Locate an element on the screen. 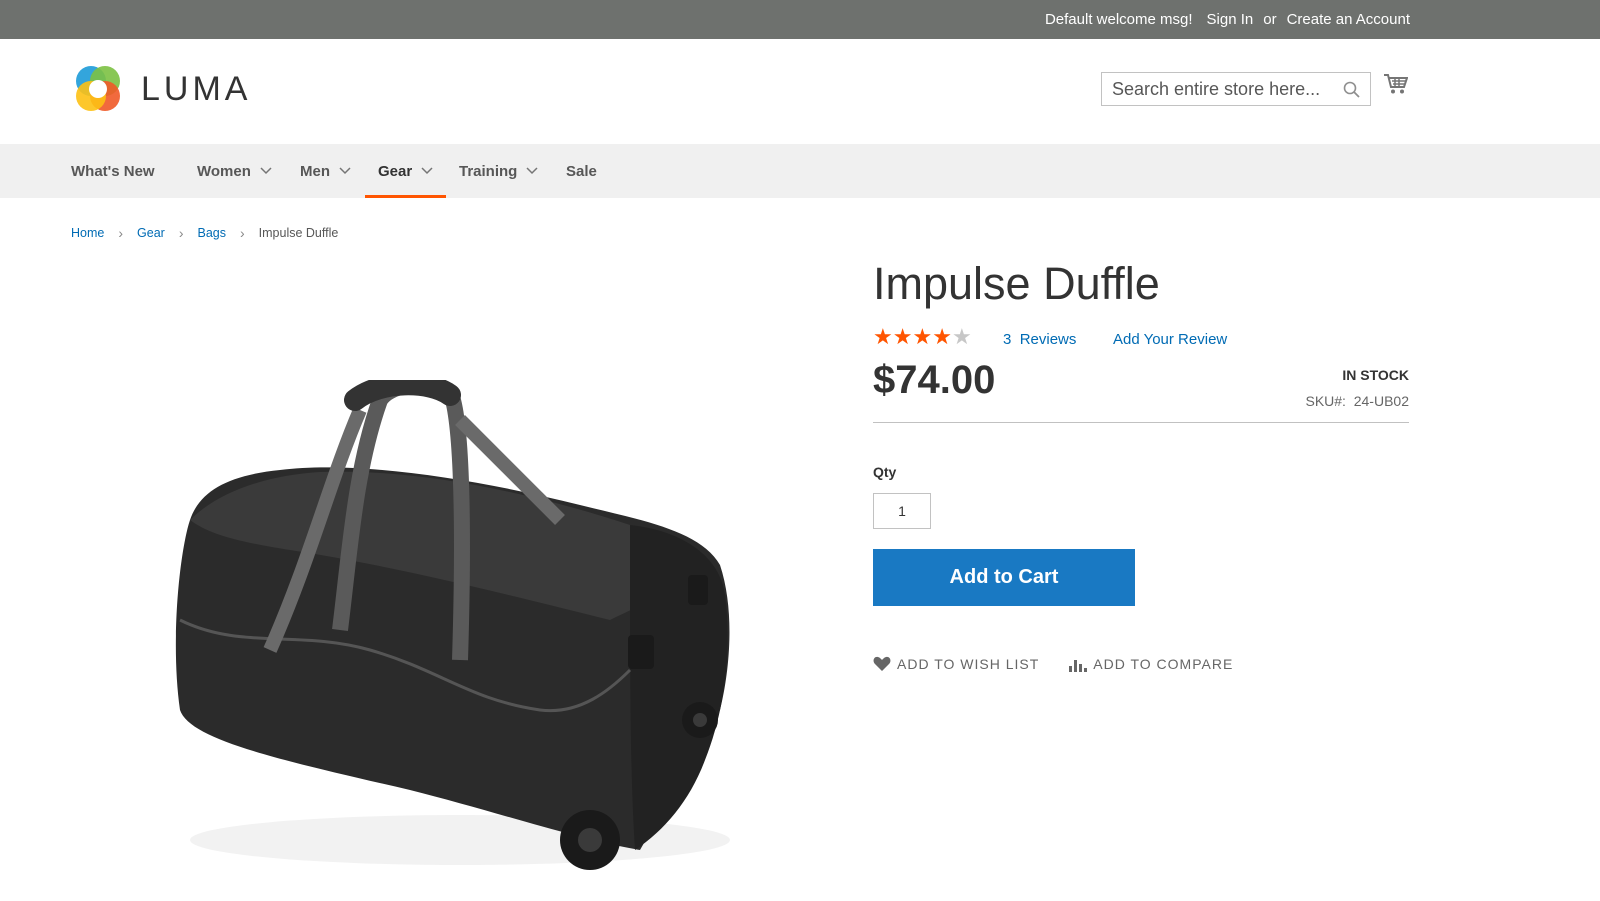 This screenshot has width=1600, height=901. nav-item-gear: Gear is located at coordinates (405, 171).